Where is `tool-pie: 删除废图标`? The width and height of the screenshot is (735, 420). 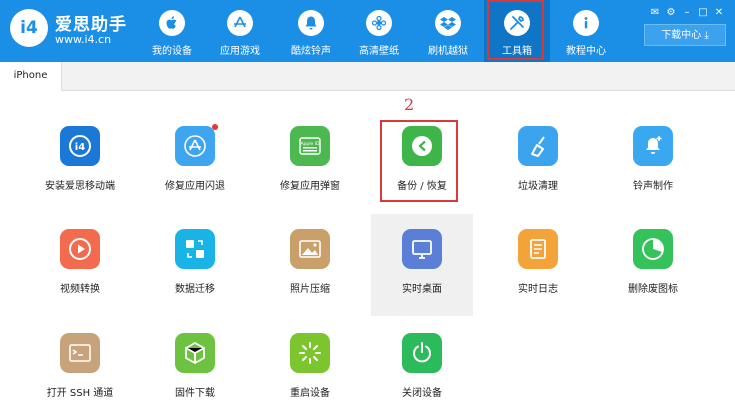
tool-pie: 删除废图标 is located at coordinates (653, 265).